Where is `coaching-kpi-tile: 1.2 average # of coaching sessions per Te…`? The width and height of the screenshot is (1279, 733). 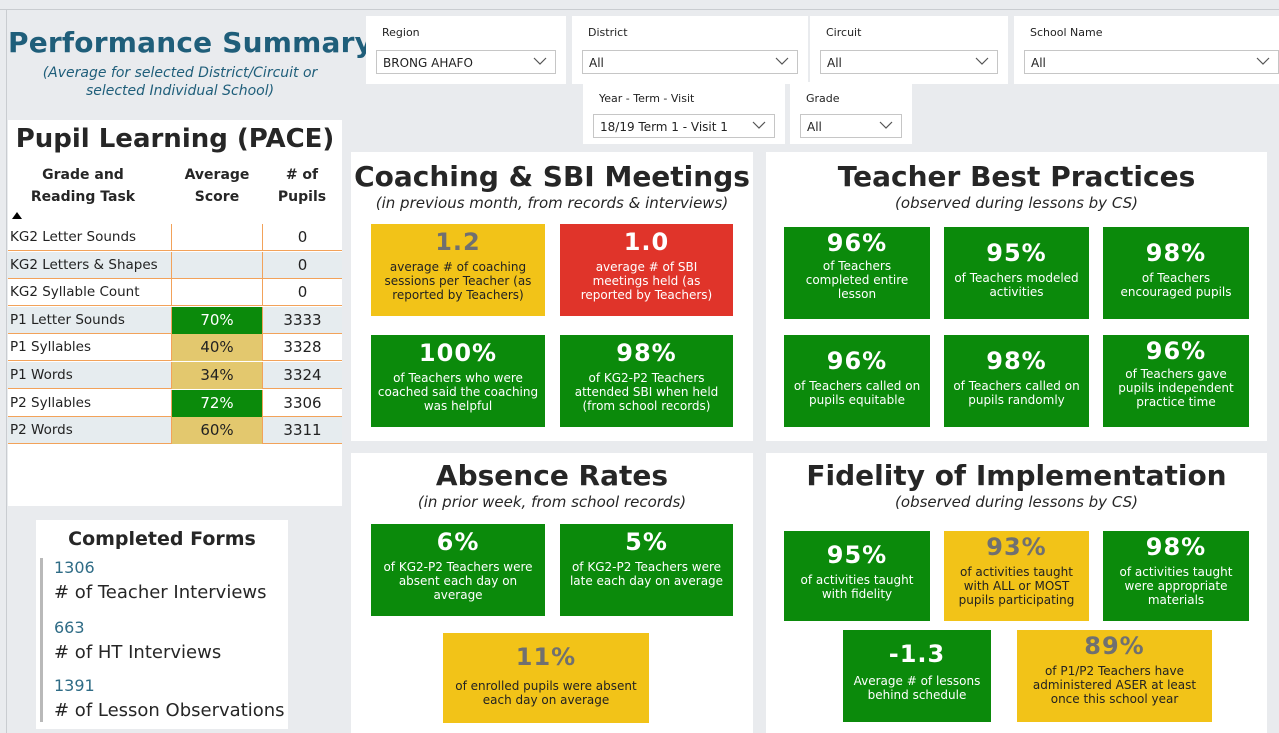 coaching-kpi-tile: 1.2 average # of coaching sessions per Te… is located at coordinates (458, 270).